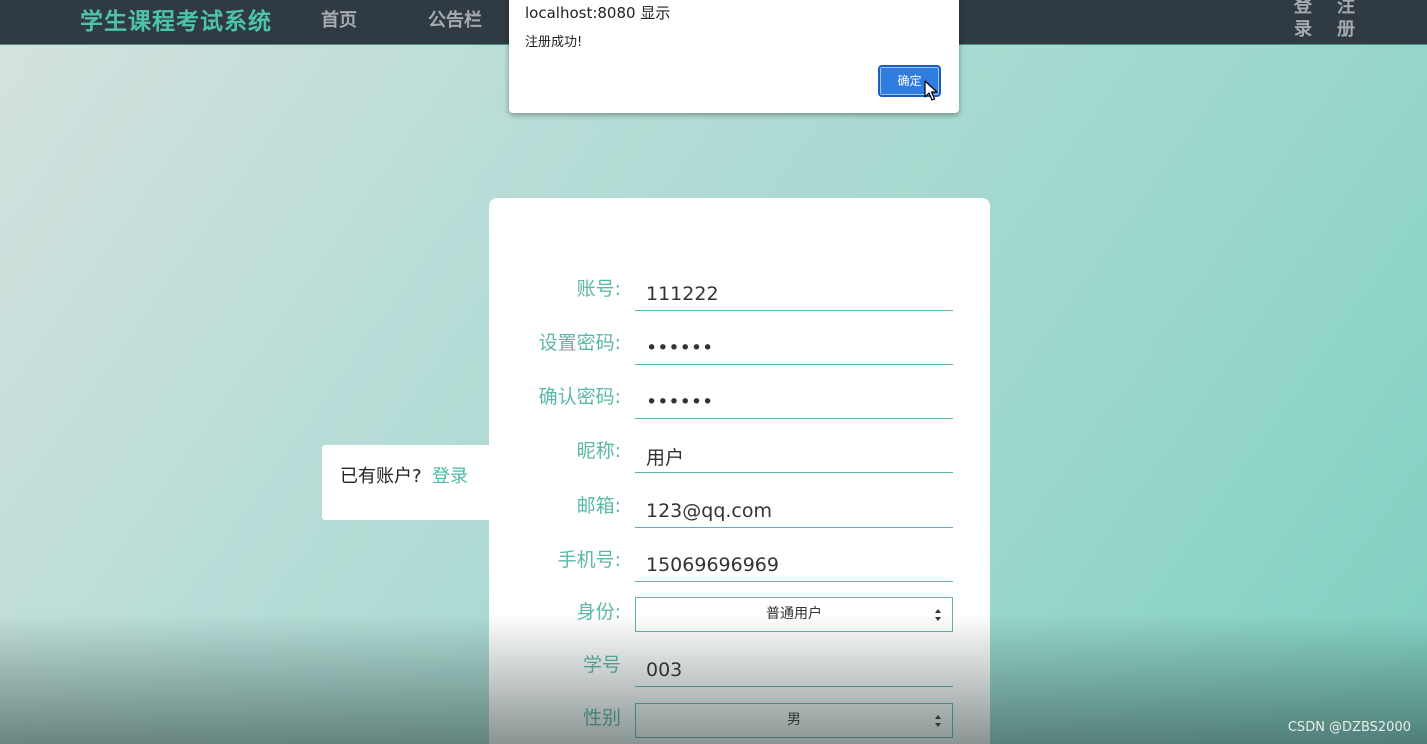  What do you see at coordinates (598, 13) in the screenshot?
I see `alert-origin: localhost:8080 显示` at bounding box center [598, 13].